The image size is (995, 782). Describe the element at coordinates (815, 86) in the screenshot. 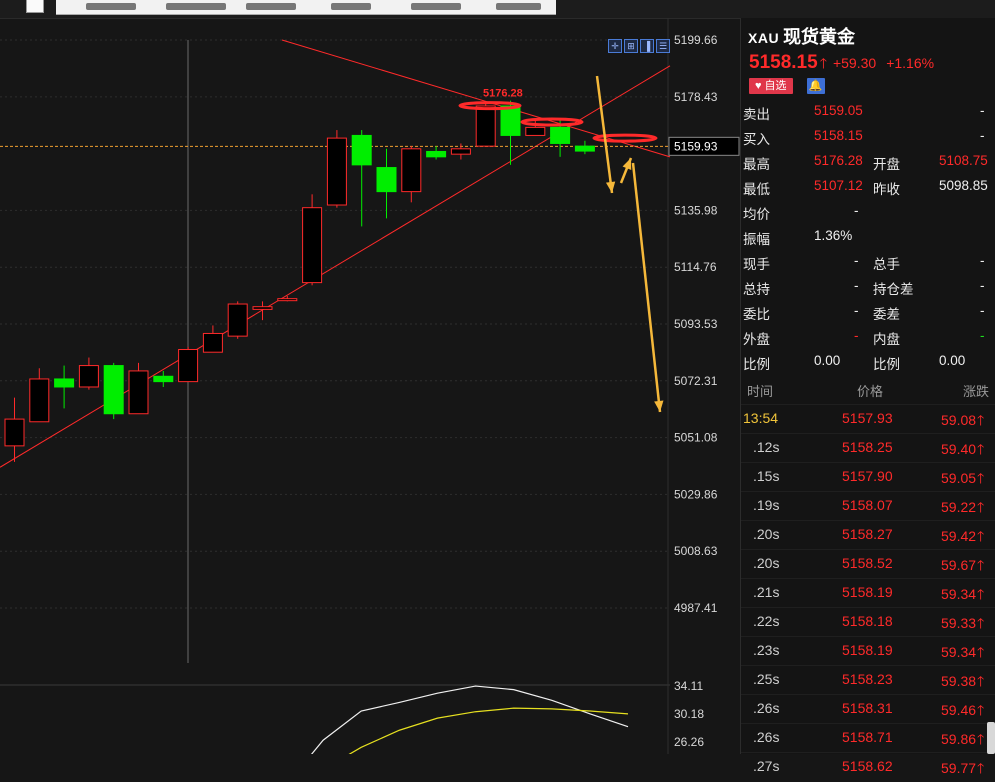

I see `alert-button: 🔔` at that location.